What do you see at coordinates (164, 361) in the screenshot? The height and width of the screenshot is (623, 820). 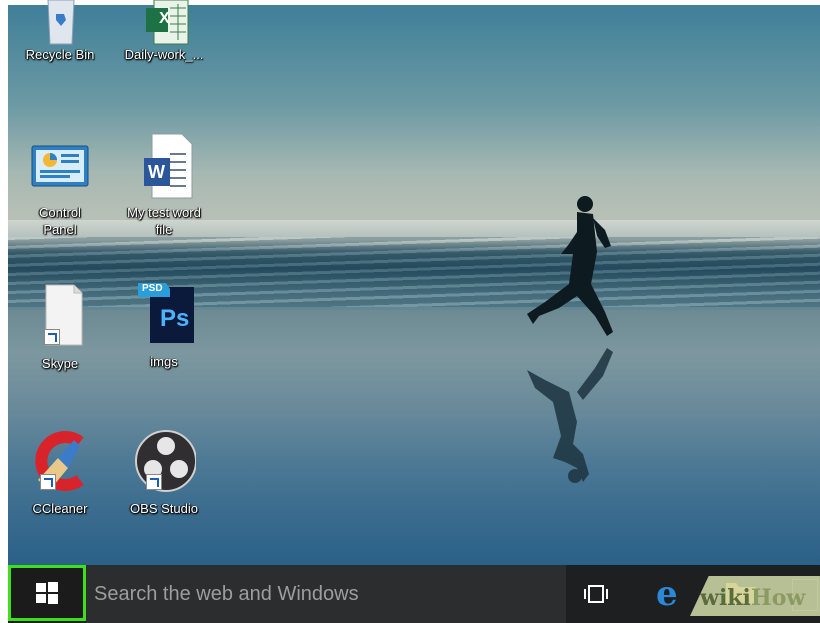 I see `desktop-icon-label: imgs` at bounding box center [164, 361].